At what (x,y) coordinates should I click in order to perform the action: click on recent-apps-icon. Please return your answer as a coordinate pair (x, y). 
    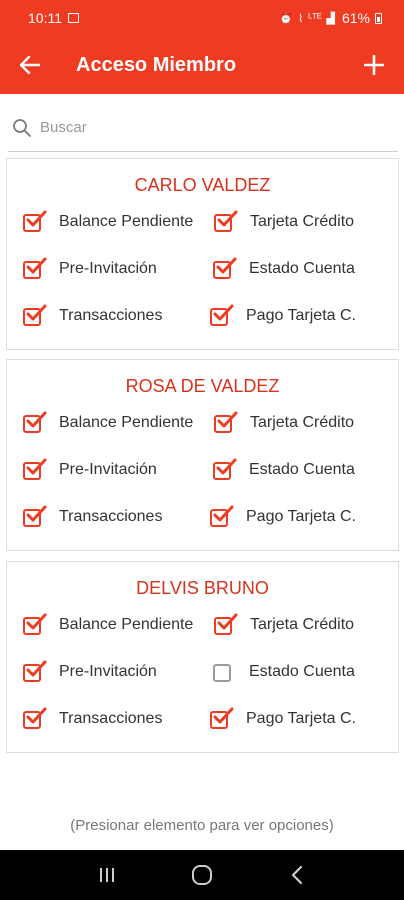
    Looking at the image, I should click on (107, 875).